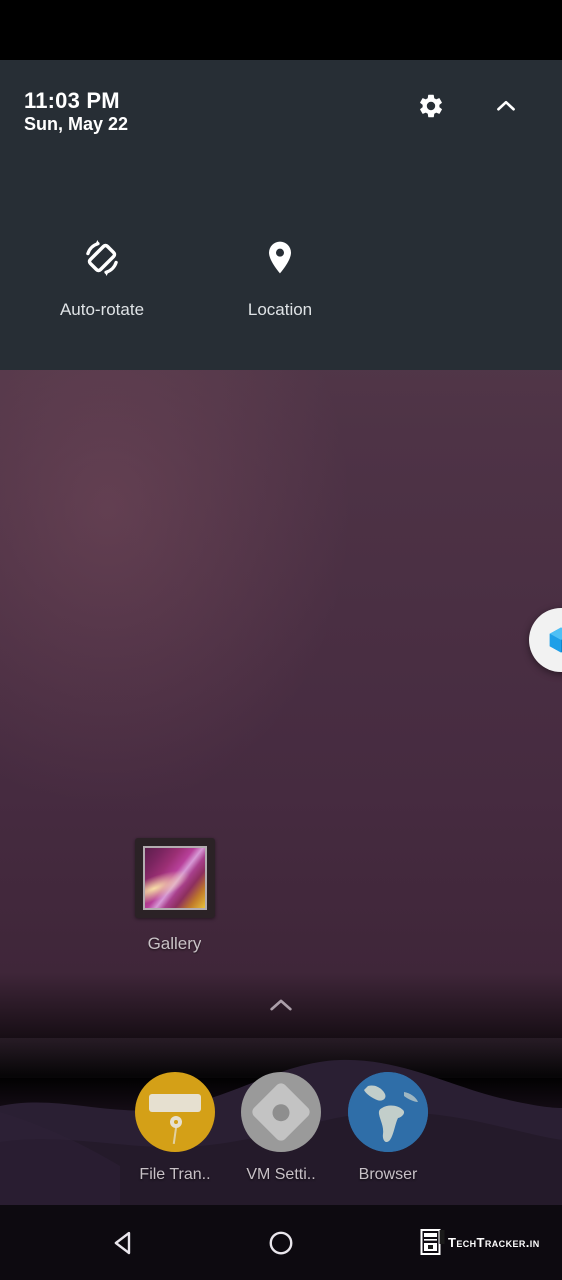  I want to click on vm-settings-icon-diamond, so click(281, 1112).